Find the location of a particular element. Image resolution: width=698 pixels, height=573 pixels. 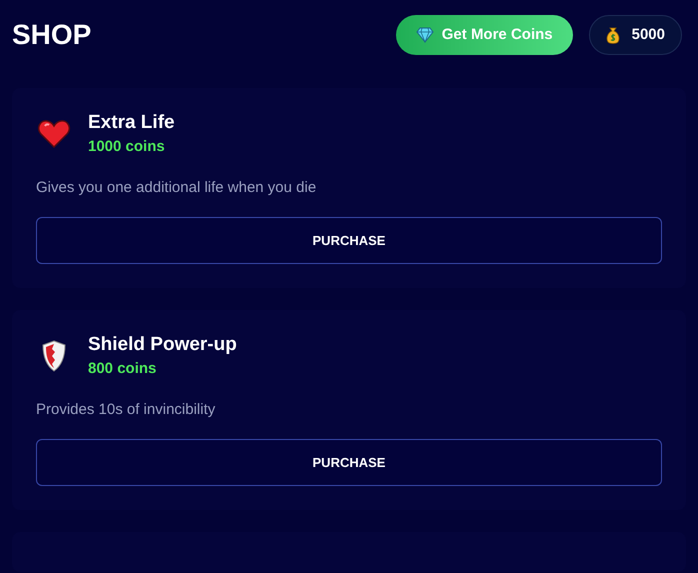

item-price: 1000 coins is located at coordinates (127, 147).